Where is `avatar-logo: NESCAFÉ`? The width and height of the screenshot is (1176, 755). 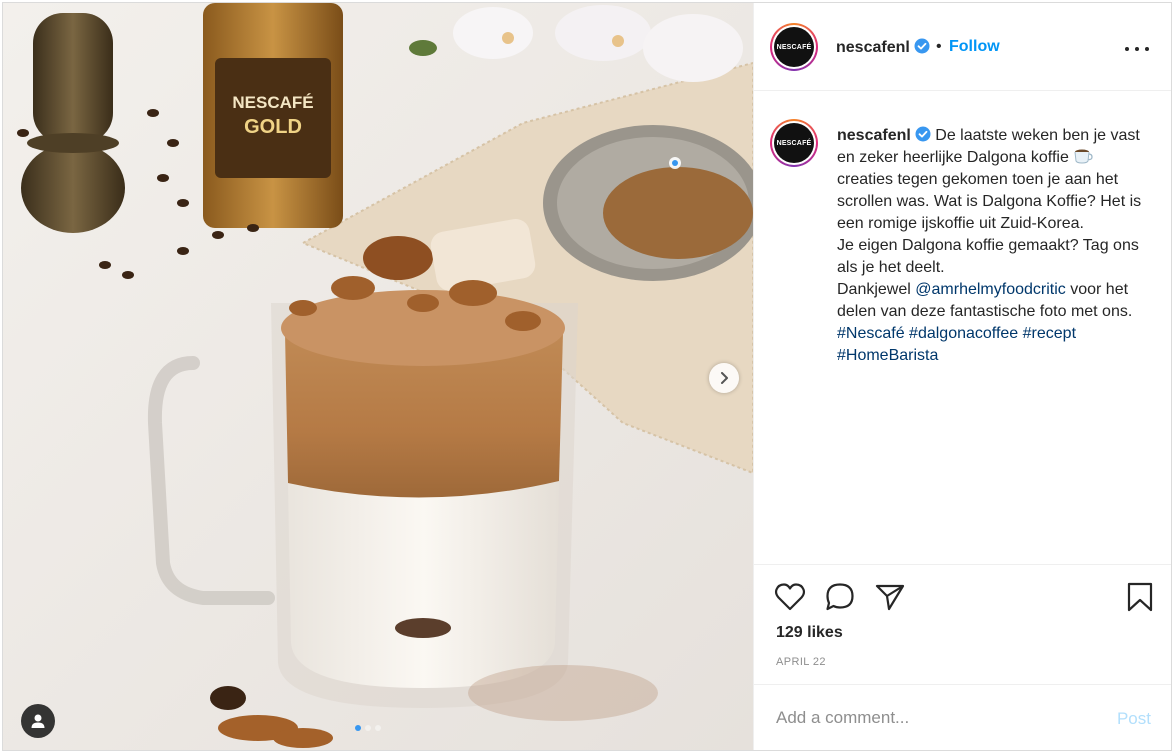 avatar-logo: NESCAFÉ is located at coordinates (794, 47).